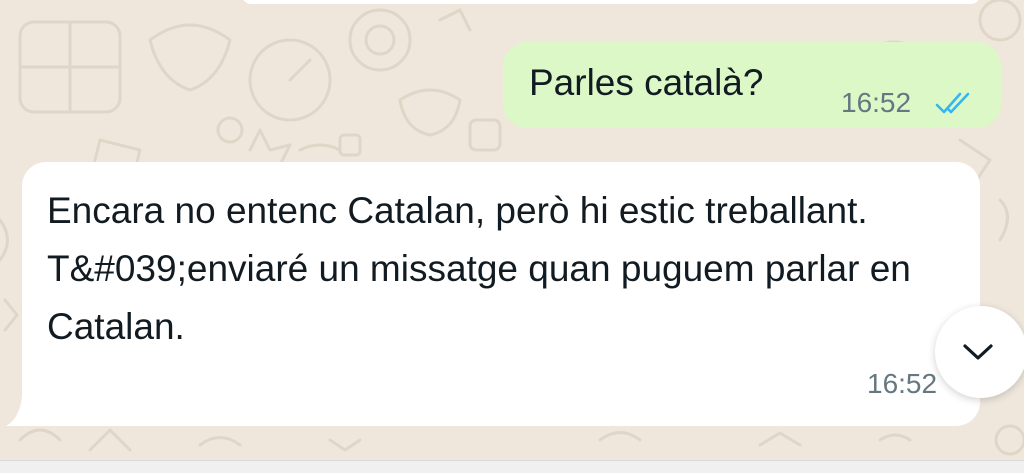 Image resolution: width=1024 pixels, height=473 pixels. Describe the element at coordinates (646, 82) in the screenshot. I see `message-text: Parles català?` at that location.